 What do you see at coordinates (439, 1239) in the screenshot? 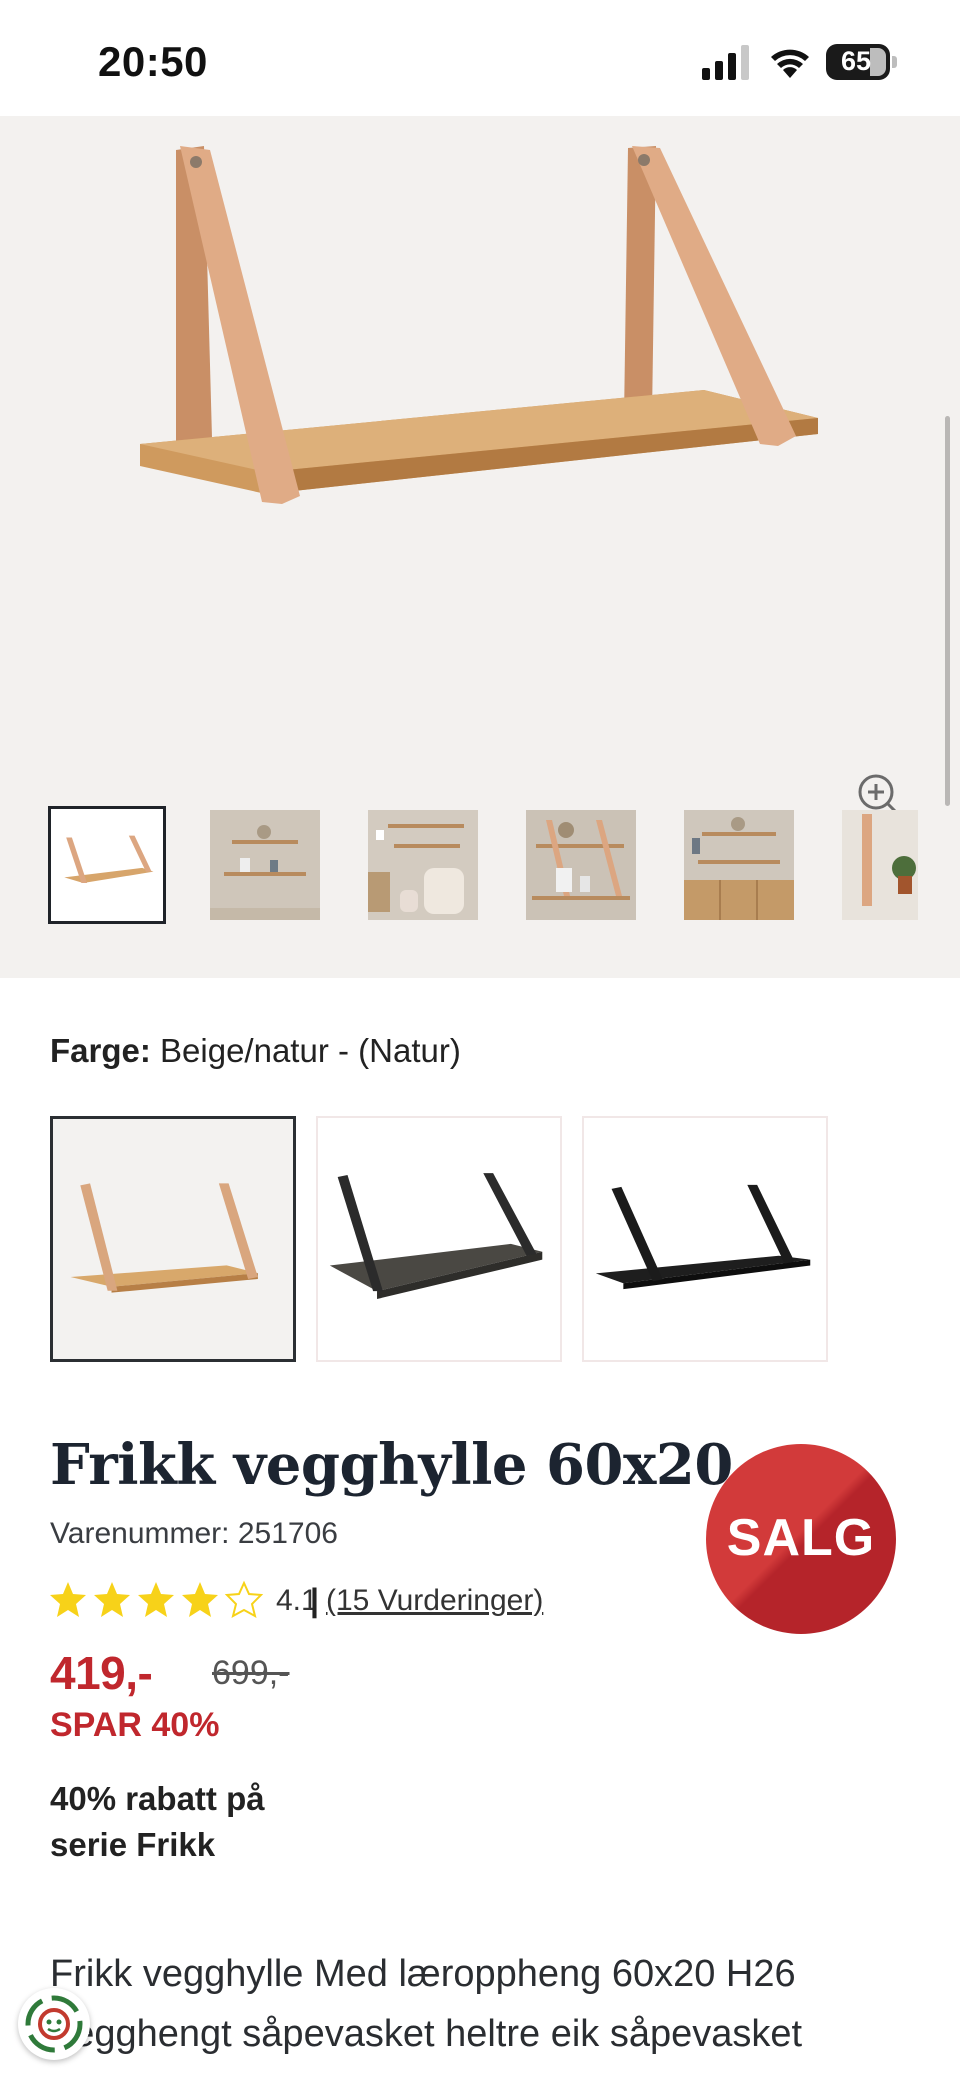
I see `color-swatch-dark-wood` at bounding box center [439, 1239].